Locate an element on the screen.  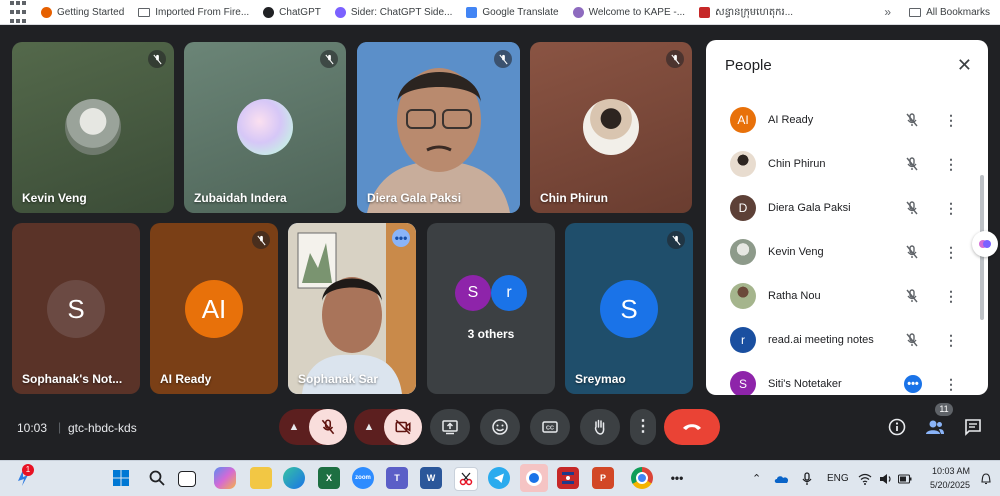
avatar: S is located at coordinates (743, 383).